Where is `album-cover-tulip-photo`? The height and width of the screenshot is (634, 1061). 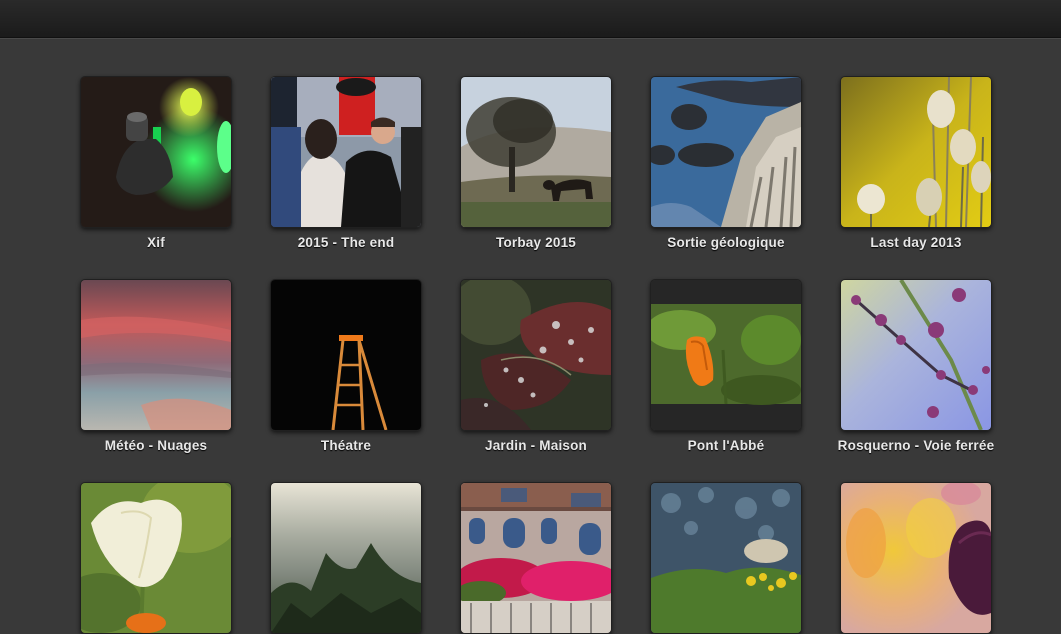
album-cover-tulip-photo is located at coordinates (916, 558).